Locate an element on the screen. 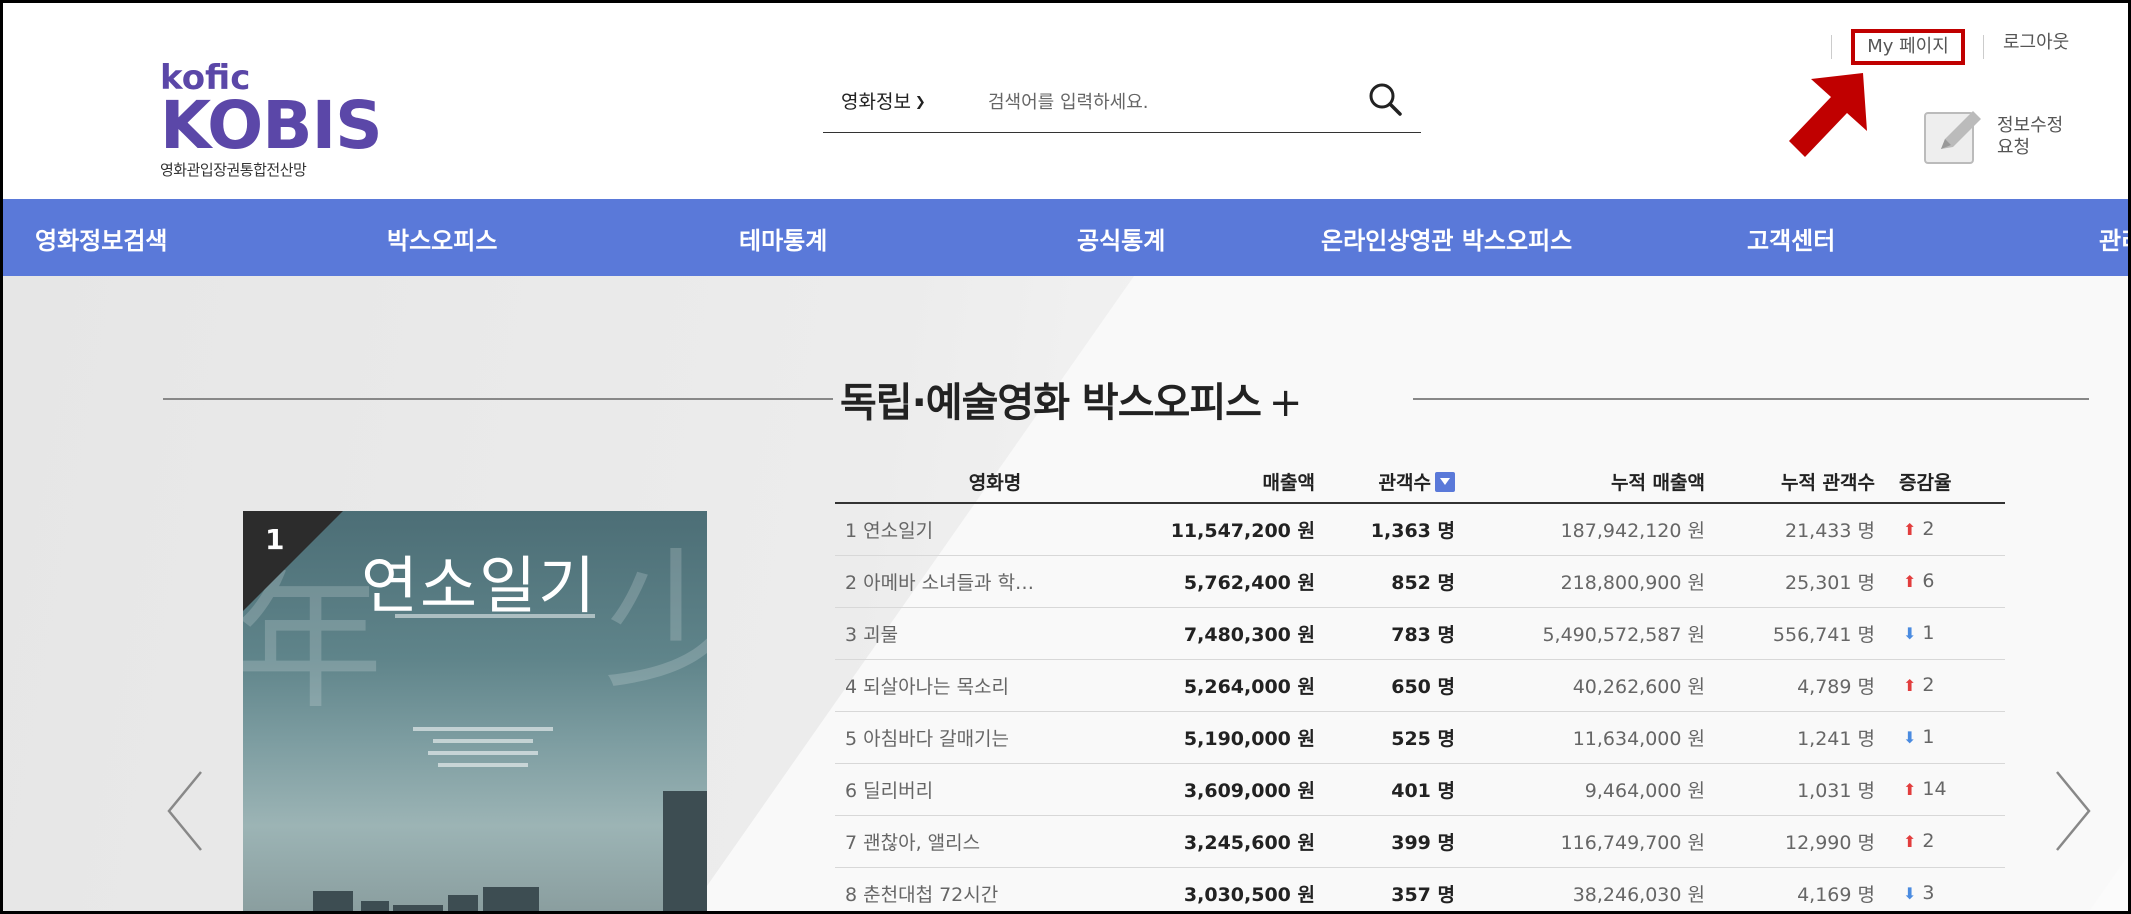  audience-cell: 650 명 is located at coordinates (1385, 685).